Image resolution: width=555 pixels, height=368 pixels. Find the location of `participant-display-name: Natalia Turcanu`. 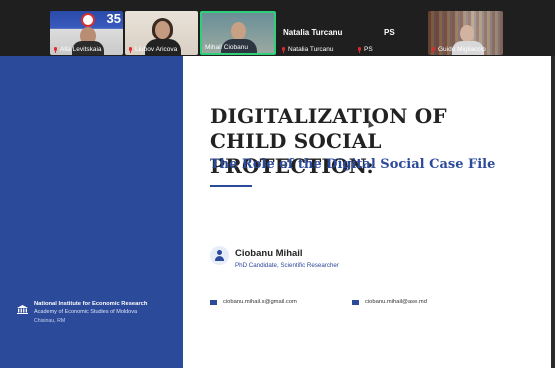

participant-display-name: Natalia Turcanu is located at coordinates (313, 32).